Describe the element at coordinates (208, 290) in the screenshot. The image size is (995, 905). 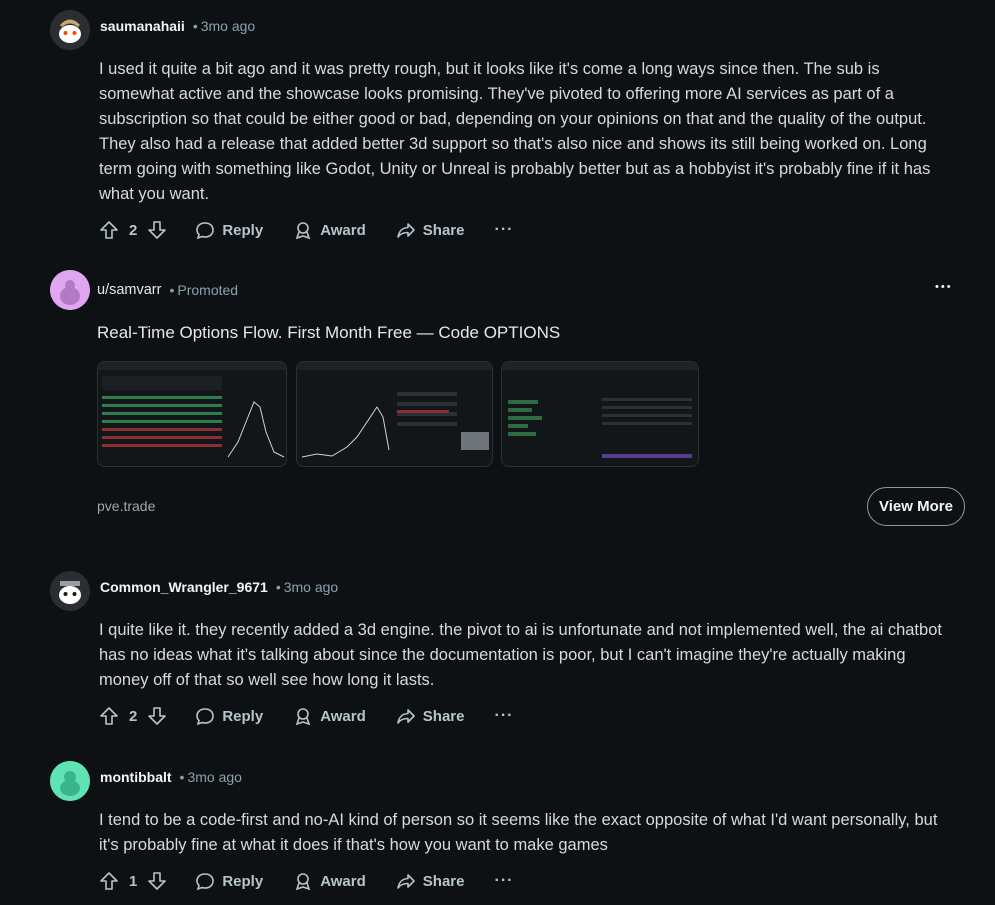
I see `promoted-label: Promoted` at that location.